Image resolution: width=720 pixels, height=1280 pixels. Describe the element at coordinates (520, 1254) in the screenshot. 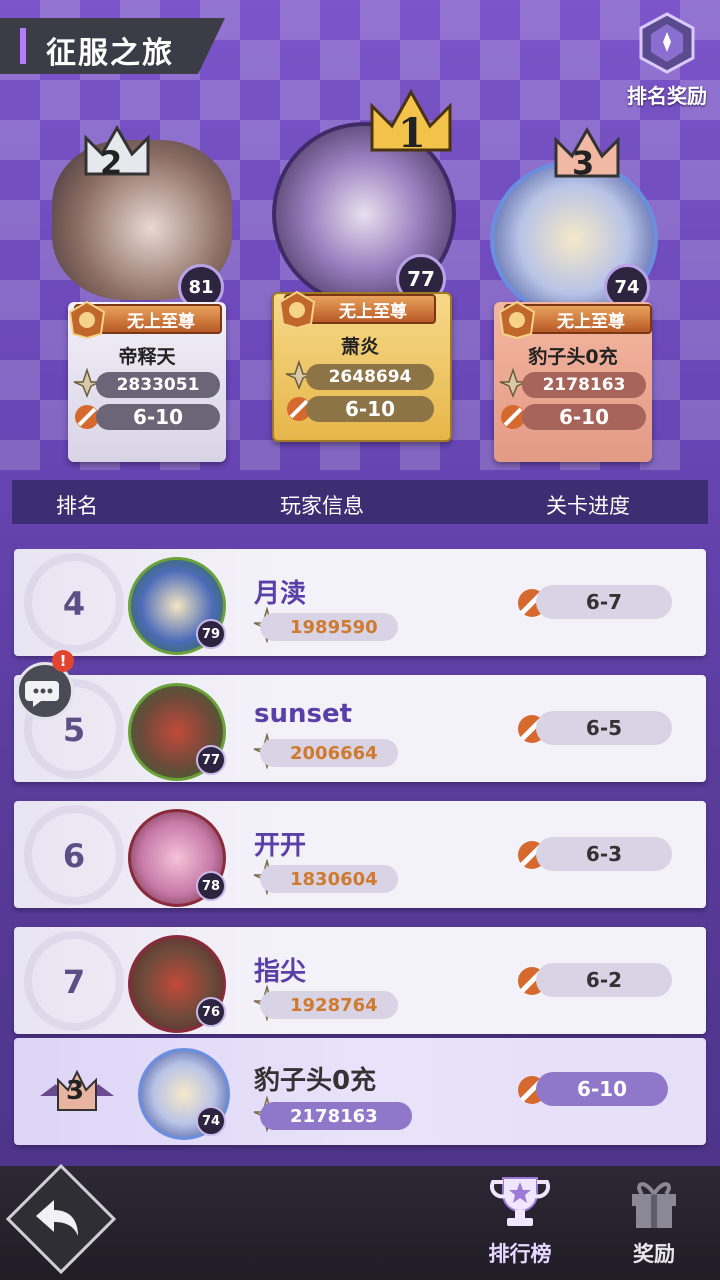

I see `tab-leaderboard-label: 排行榜` at that location.